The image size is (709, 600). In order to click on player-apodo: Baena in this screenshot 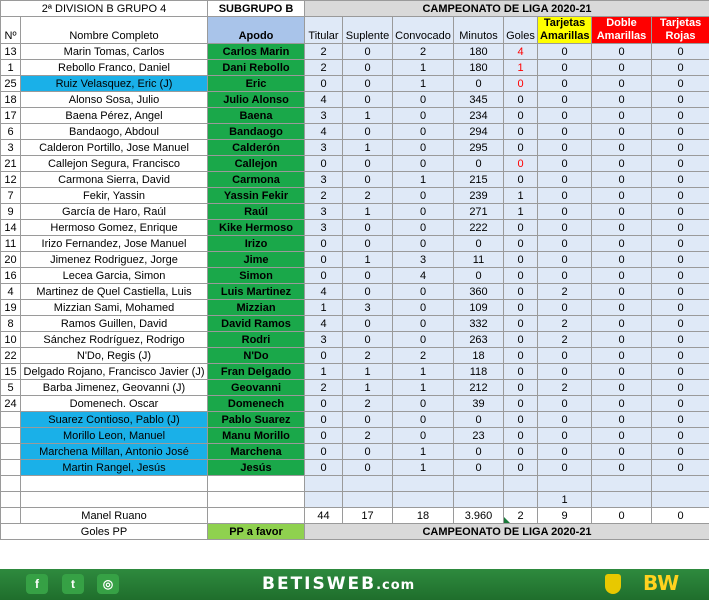, I will do `click(256, 115)`.